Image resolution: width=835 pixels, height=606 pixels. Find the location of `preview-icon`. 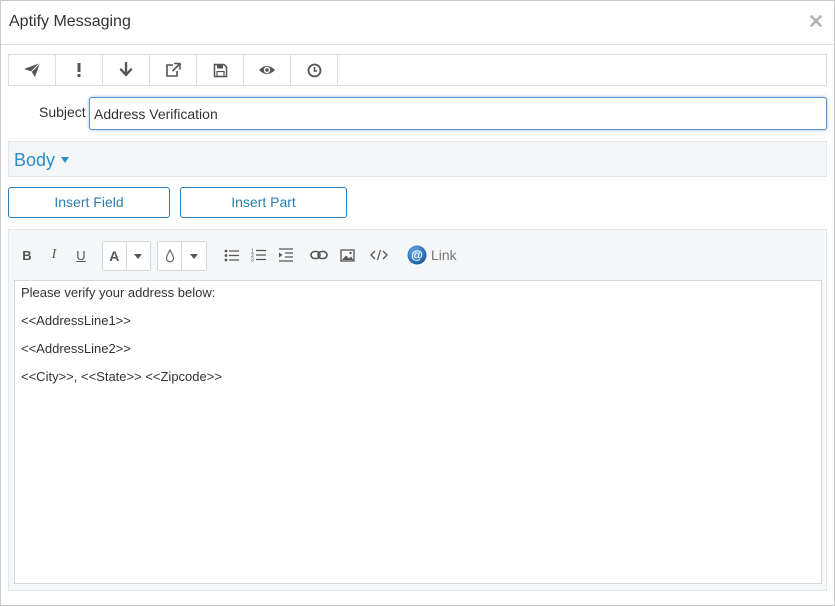

preview-icon is located at coordinates (267, 70).